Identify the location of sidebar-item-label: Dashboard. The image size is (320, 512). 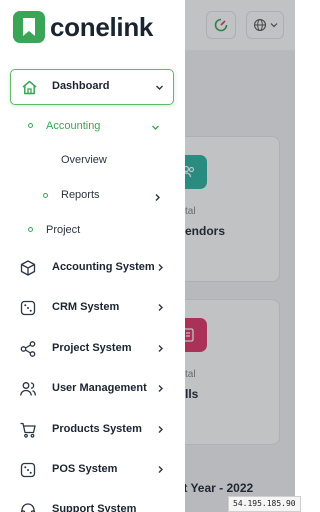
(81, 86).